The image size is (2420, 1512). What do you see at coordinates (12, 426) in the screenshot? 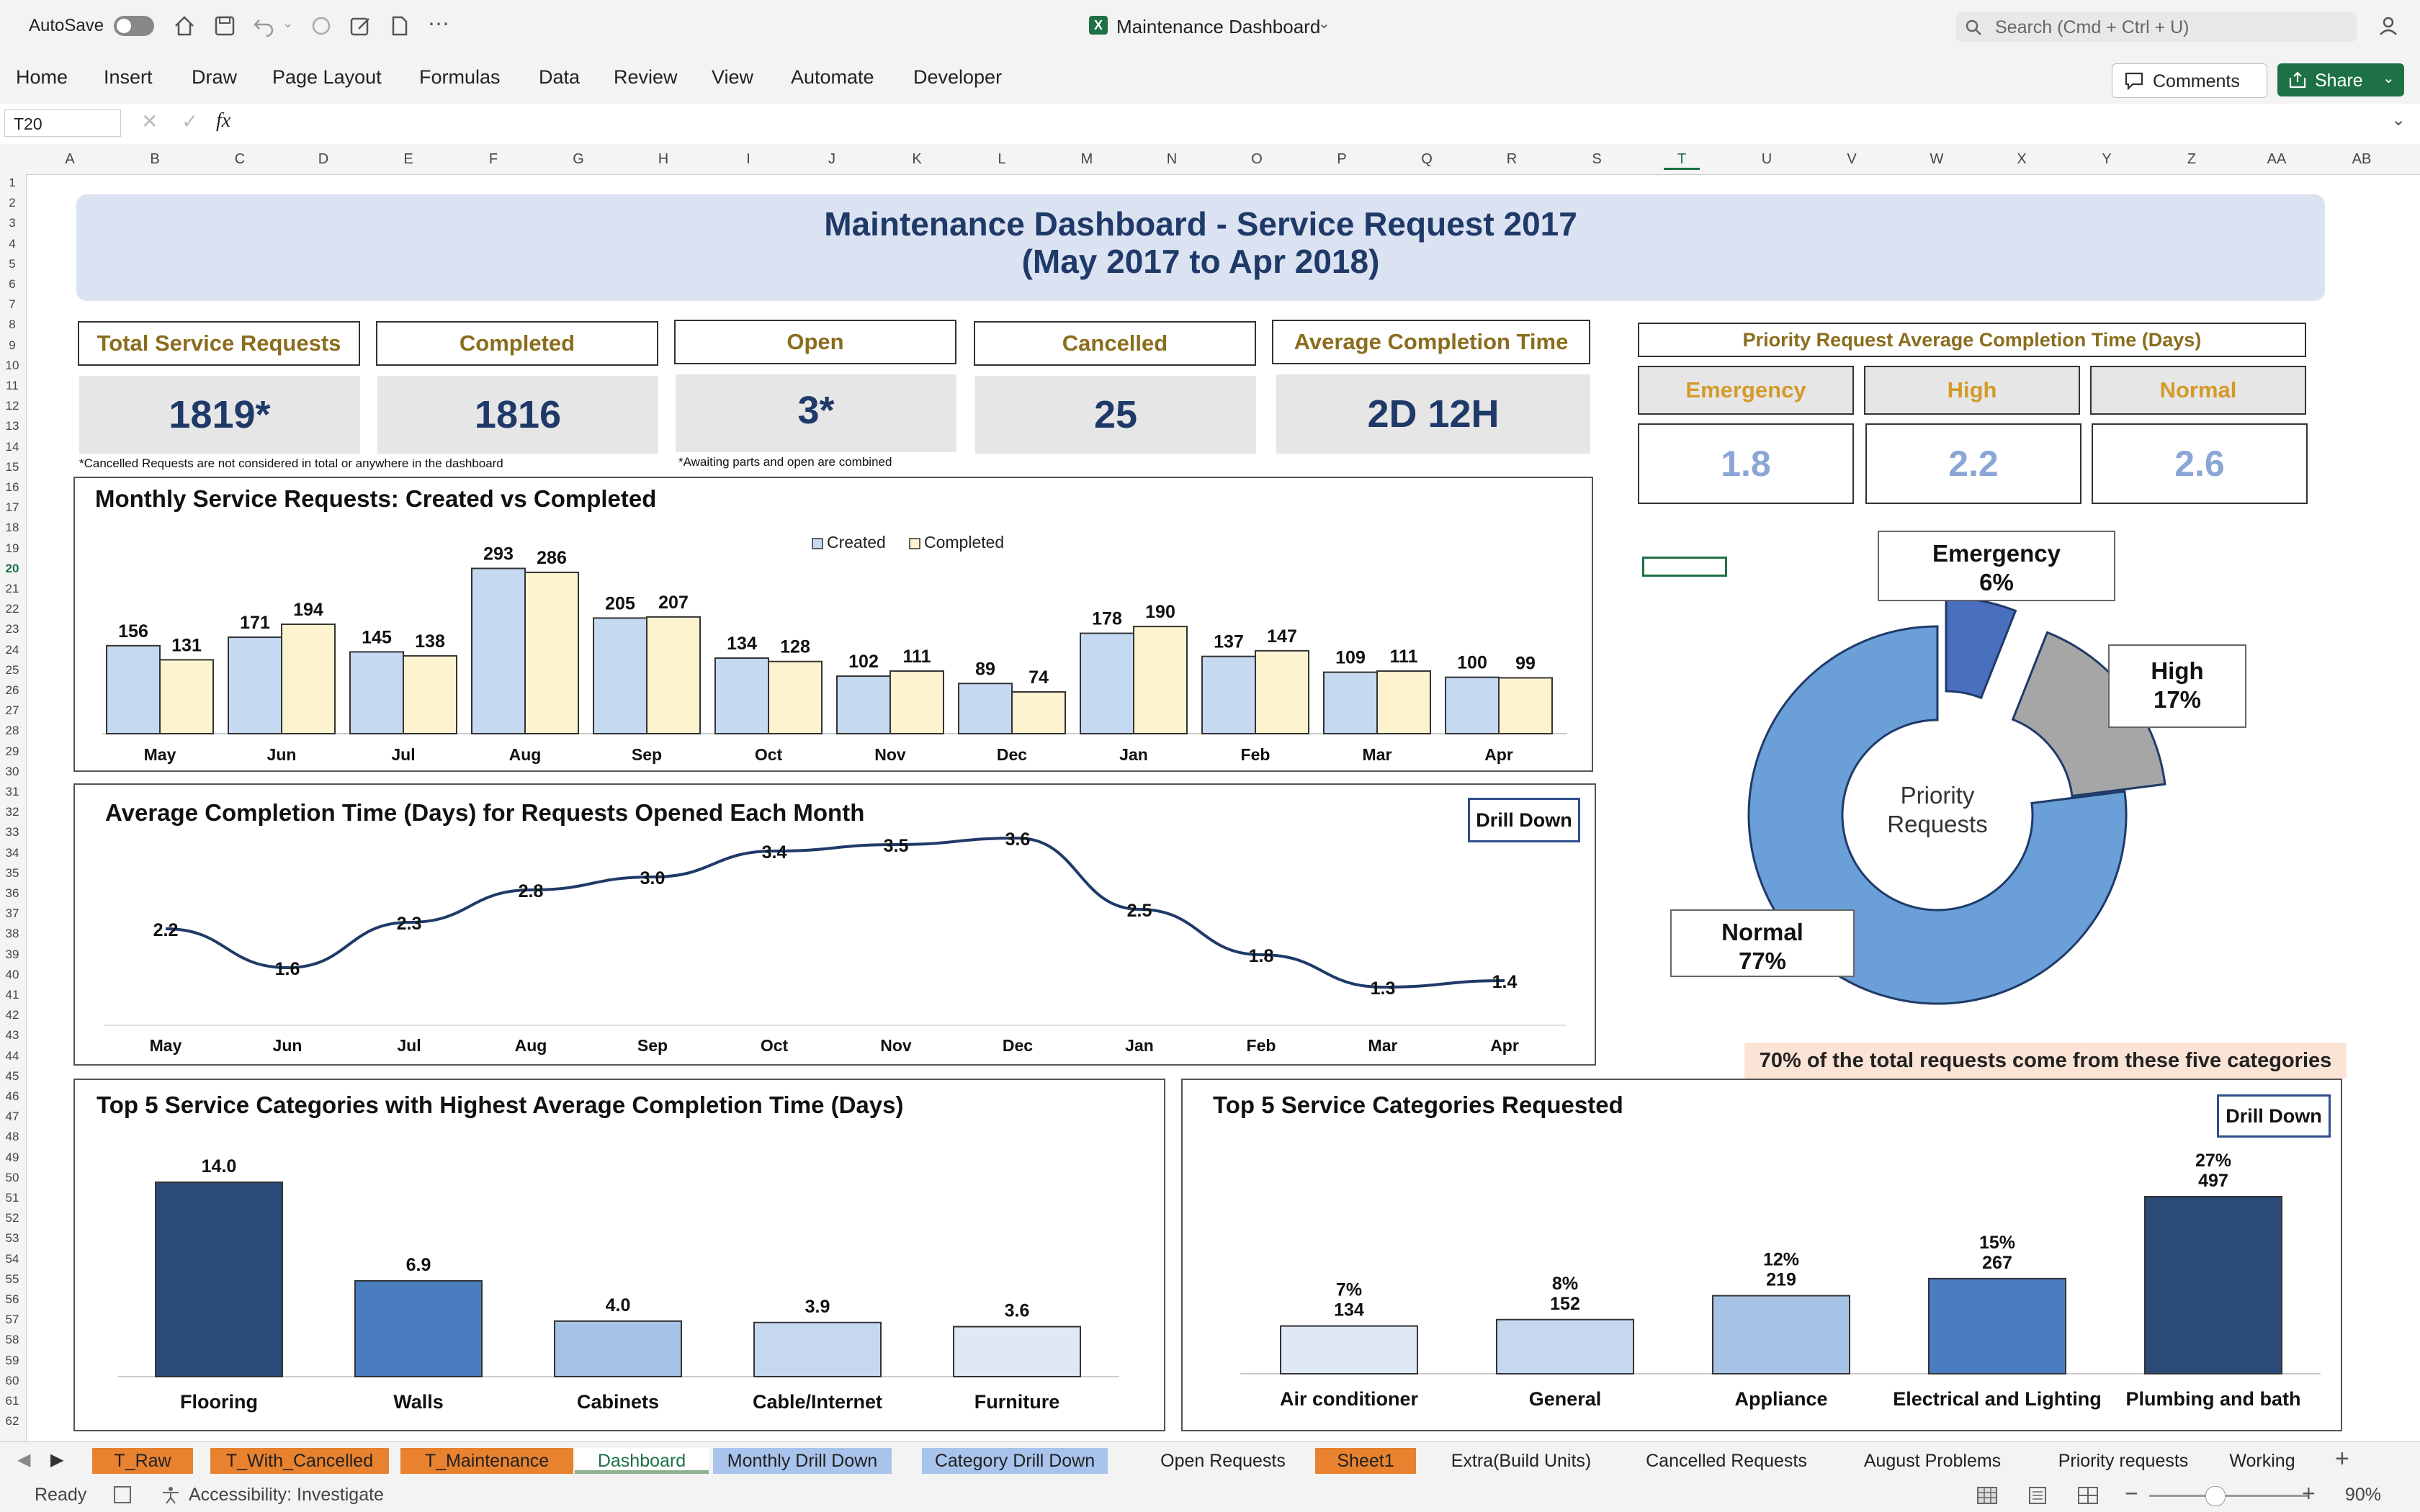
I see `row-header-13: 13` at bounding box center [12, 426].